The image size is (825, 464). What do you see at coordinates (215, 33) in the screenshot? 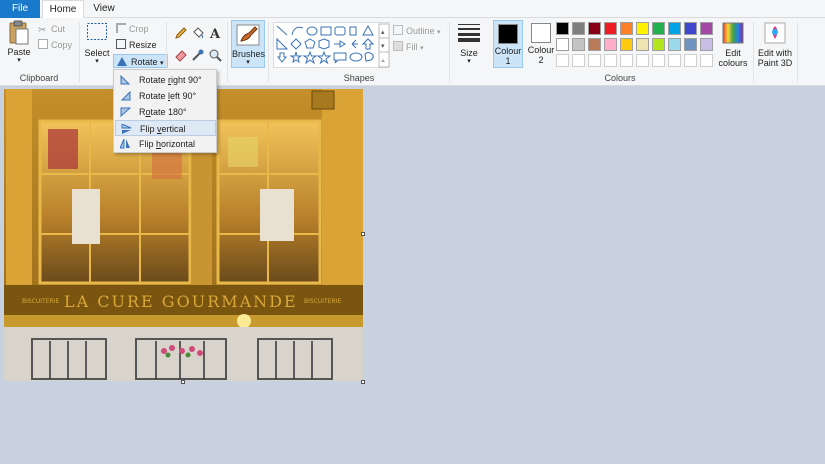
I see `text-icon: A` at bounding box center [215, 33].